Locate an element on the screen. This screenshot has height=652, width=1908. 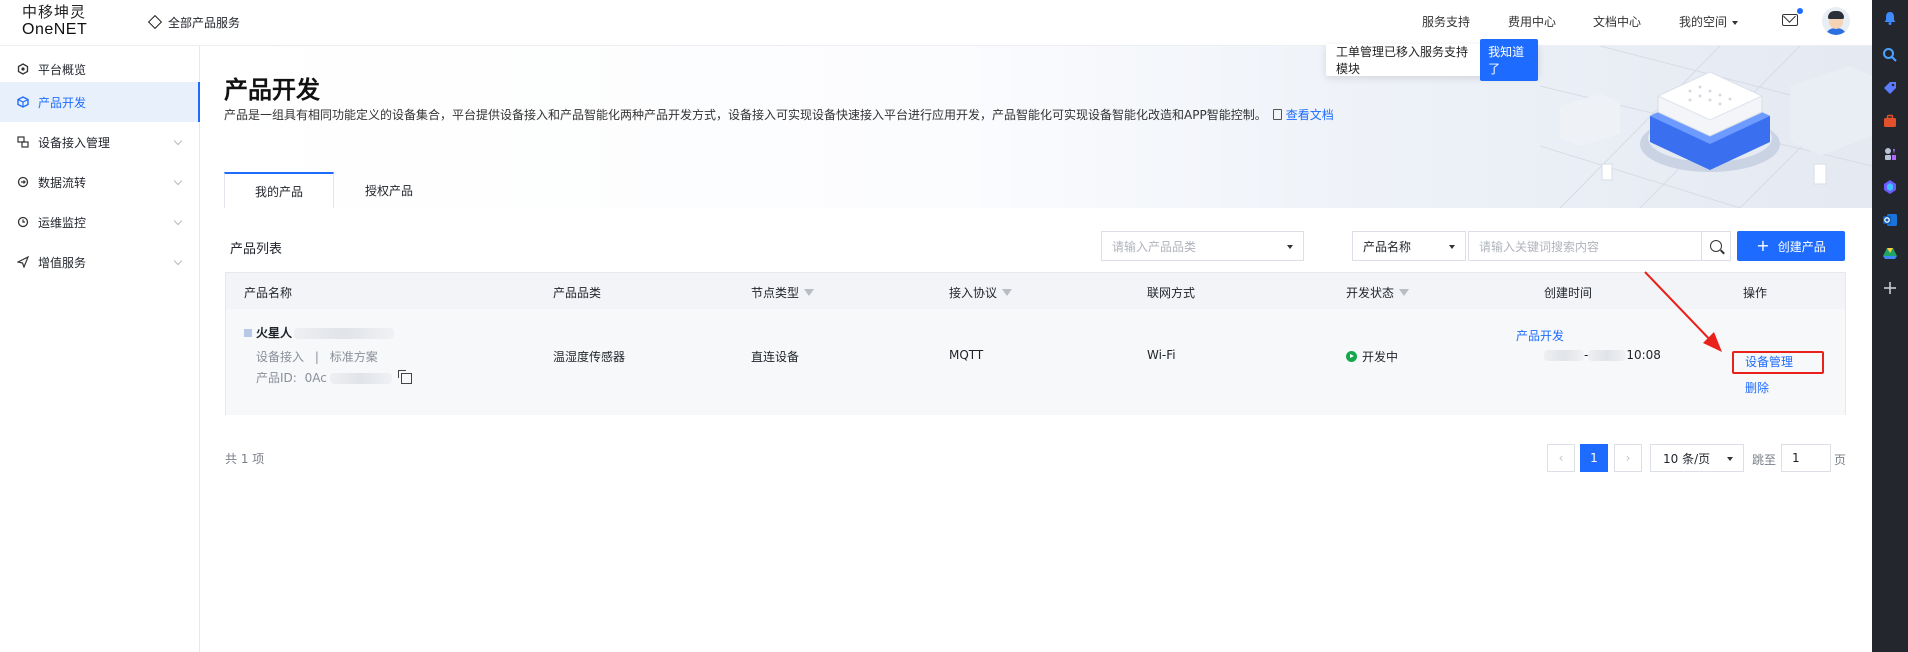
sidebar-item-label: 运维监控 is located at coordinates (62, 222).